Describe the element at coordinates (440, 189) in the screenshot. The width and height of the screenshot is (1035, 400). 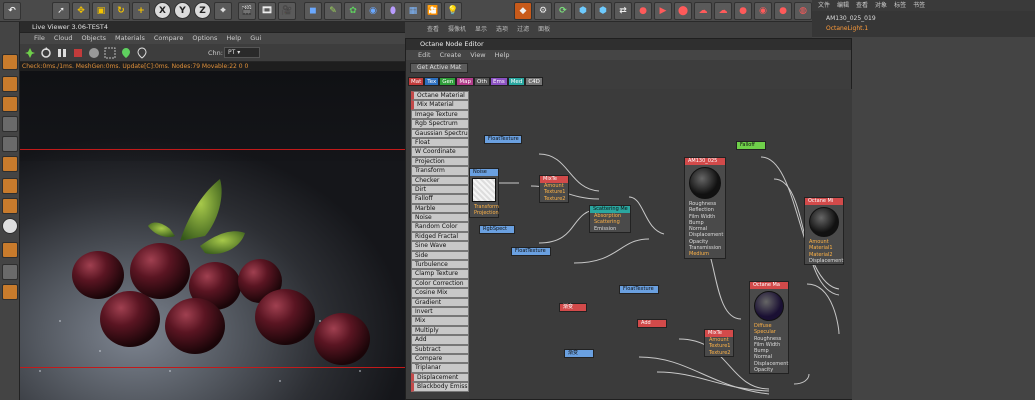
I see `palette-item: Dirt` at that location.